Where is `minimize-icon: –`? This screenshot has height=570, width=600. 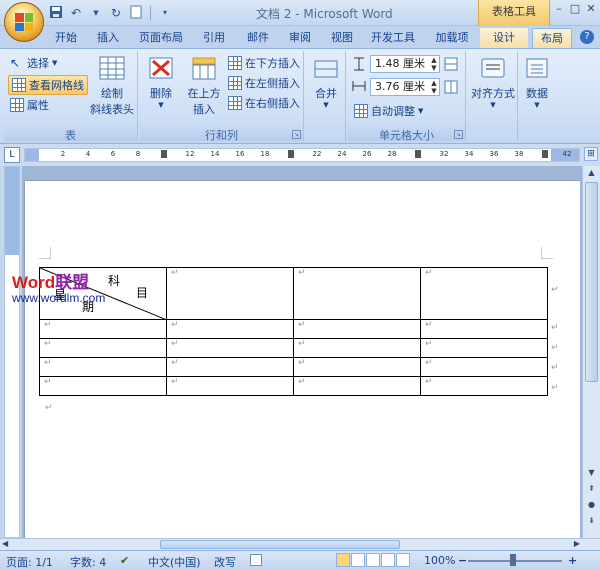
minimize-icon: – is located at coordinates (559, 9).